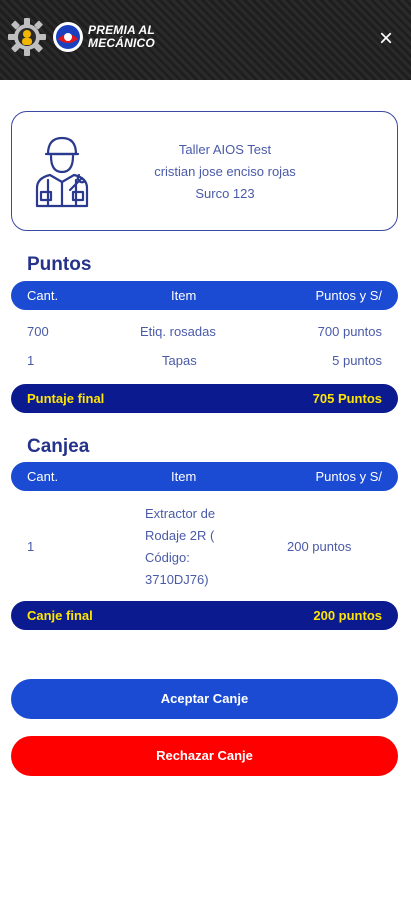  I want to click on puntos-total-bar: Puntaje final 705 Puntos, so click(204, 398).